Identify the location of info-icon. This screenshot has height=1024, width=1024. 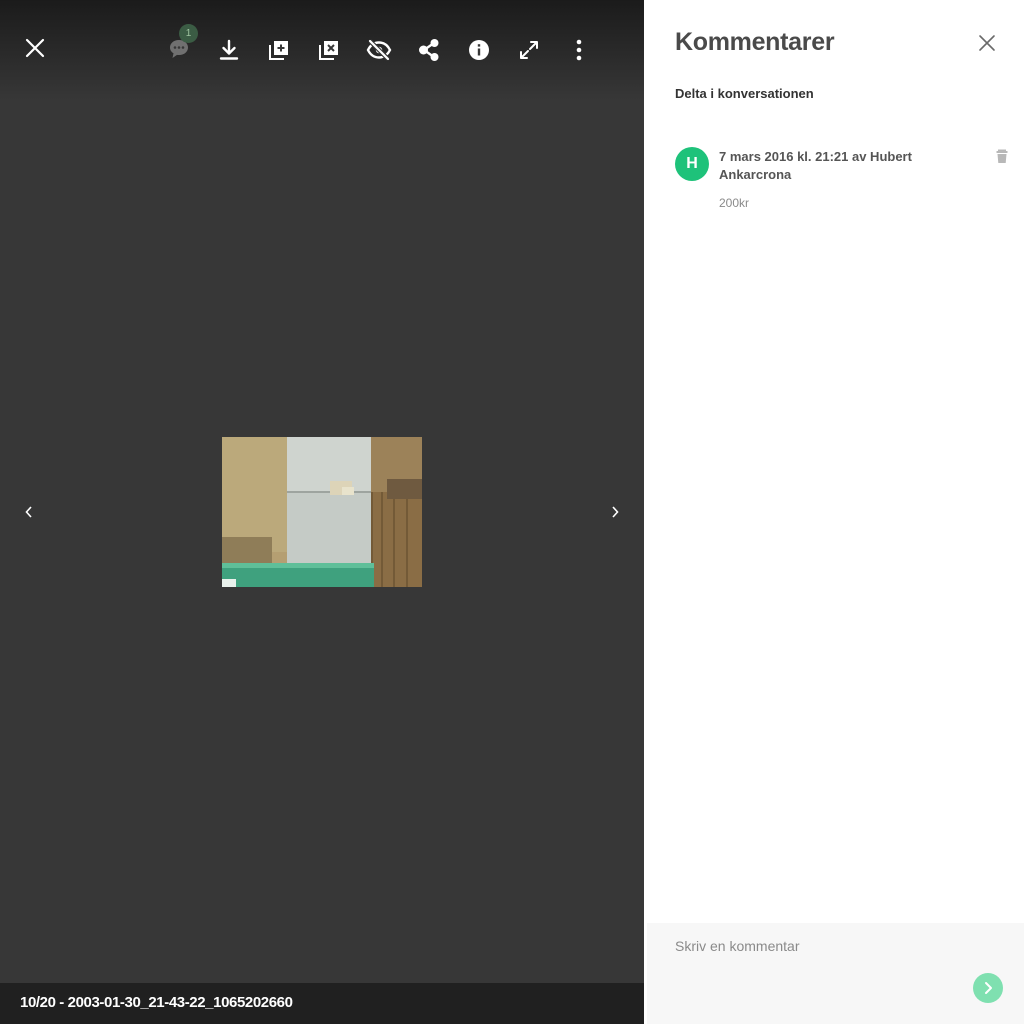
(479, 50).